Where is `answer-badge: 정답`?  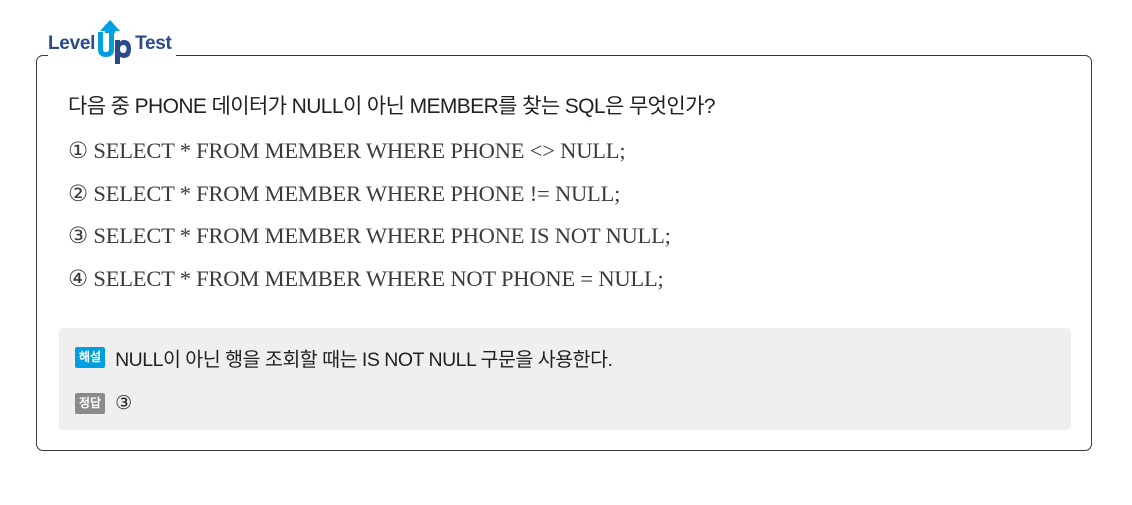
answer-badge: 정답 is located at coordinates (90, 403).